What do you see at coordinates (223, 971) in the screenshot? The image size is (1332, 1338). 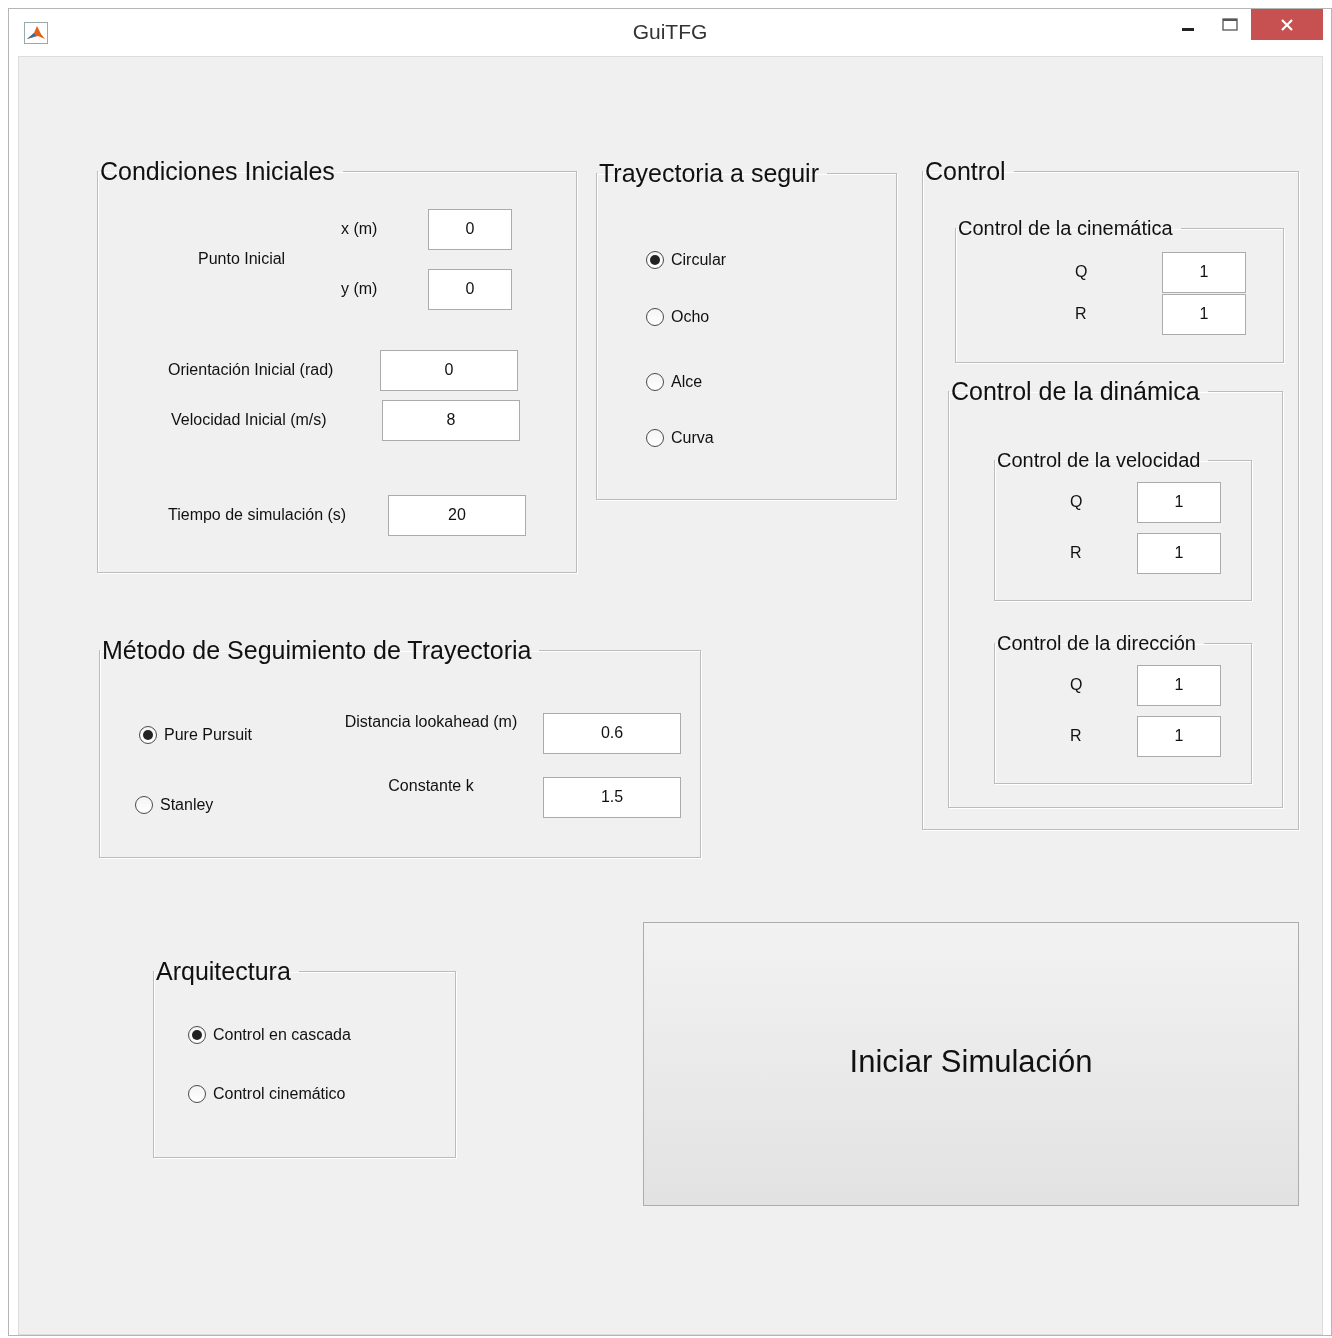 I see `panel-title: Arquitectura` at bounding box center [223, 971].